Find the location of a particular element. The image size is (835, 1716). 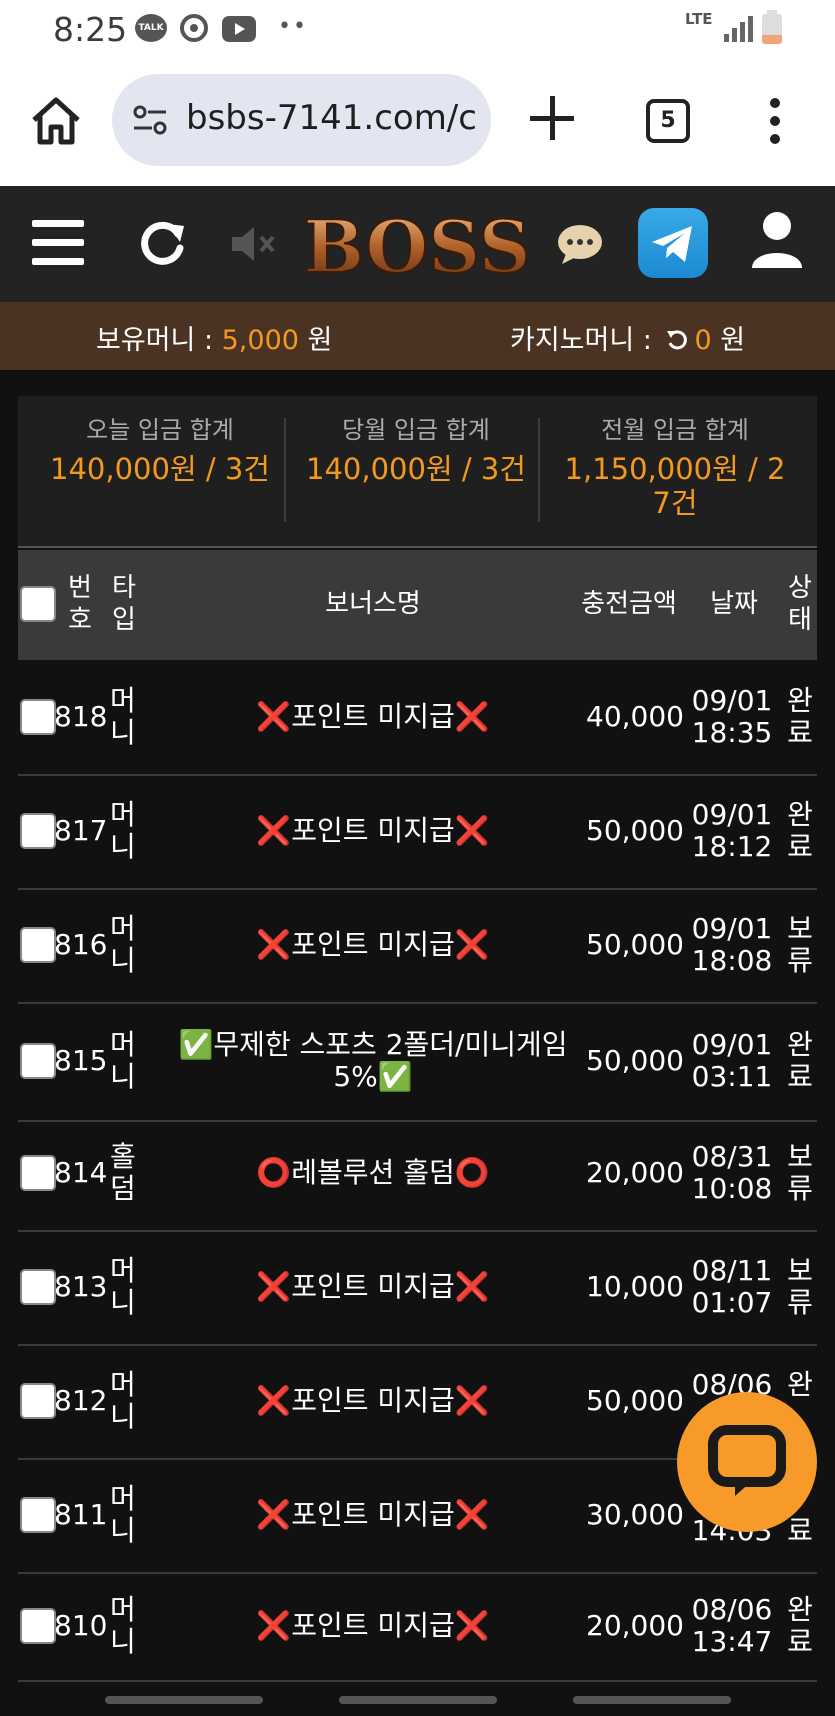

casino-money: 카지노머니 : 0 원 is located at coordinates (627, 337).